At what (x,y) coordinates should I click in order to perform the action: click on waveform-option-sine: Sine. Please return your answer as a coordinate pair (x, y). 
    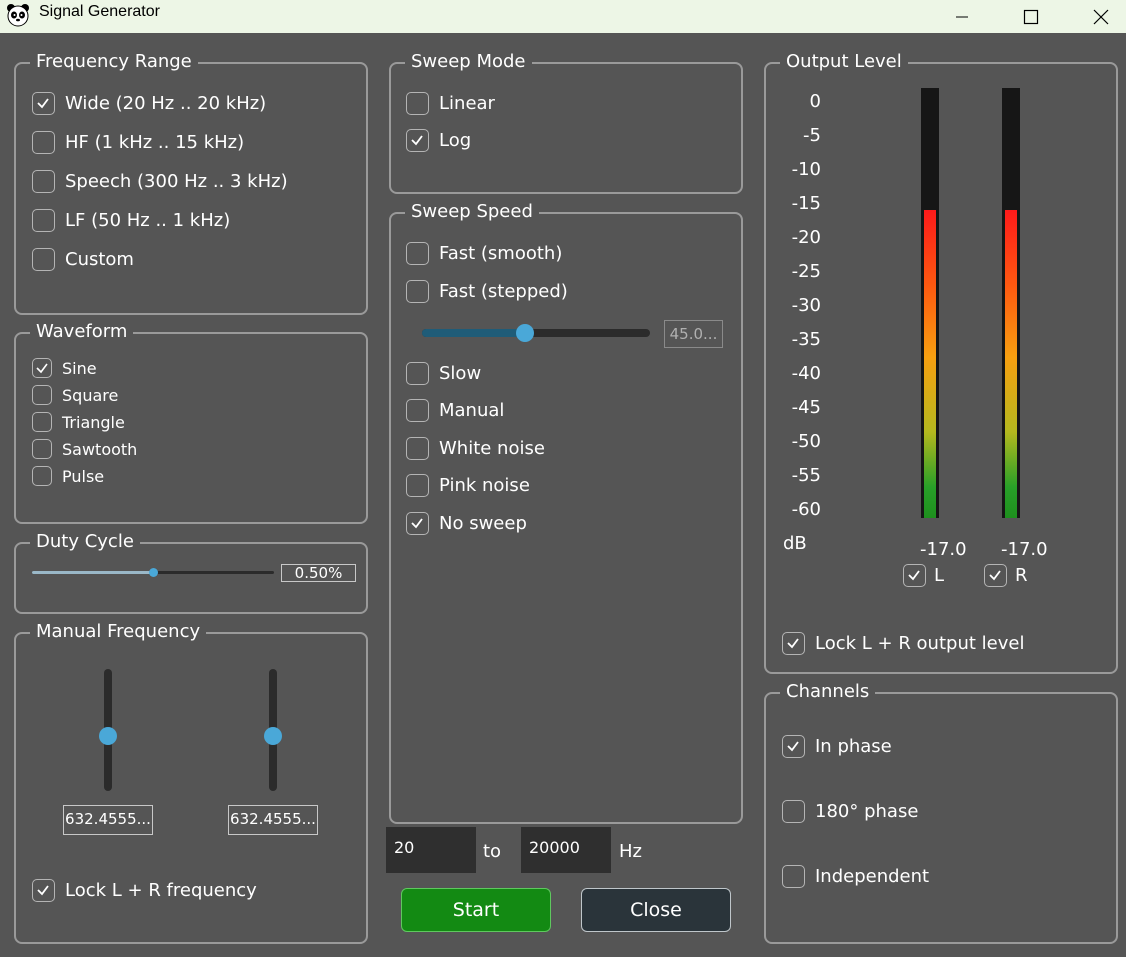
    Looking at the image, I should click on (64, 368).